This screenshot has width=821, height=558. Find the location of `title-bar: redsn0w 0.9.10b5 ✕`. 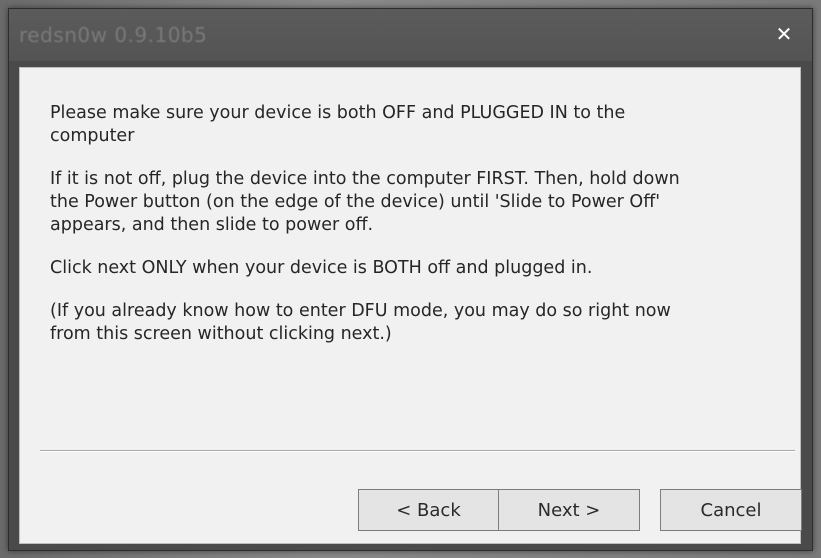

title-bar: redsn0w 0.9.10b5 ✕ is located at coordinates (410, 35).